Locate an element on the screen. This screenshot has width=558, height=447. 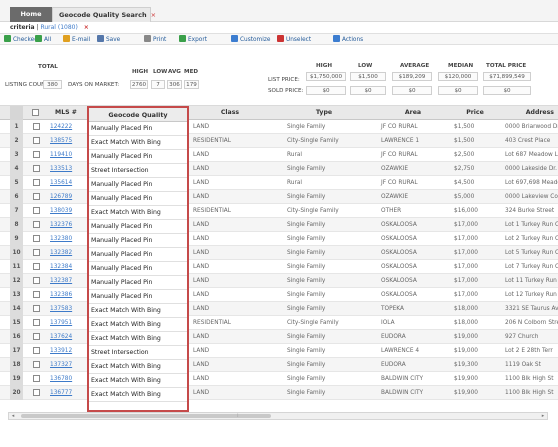
mls-link: 138039 is located at coordinates (66, 211).